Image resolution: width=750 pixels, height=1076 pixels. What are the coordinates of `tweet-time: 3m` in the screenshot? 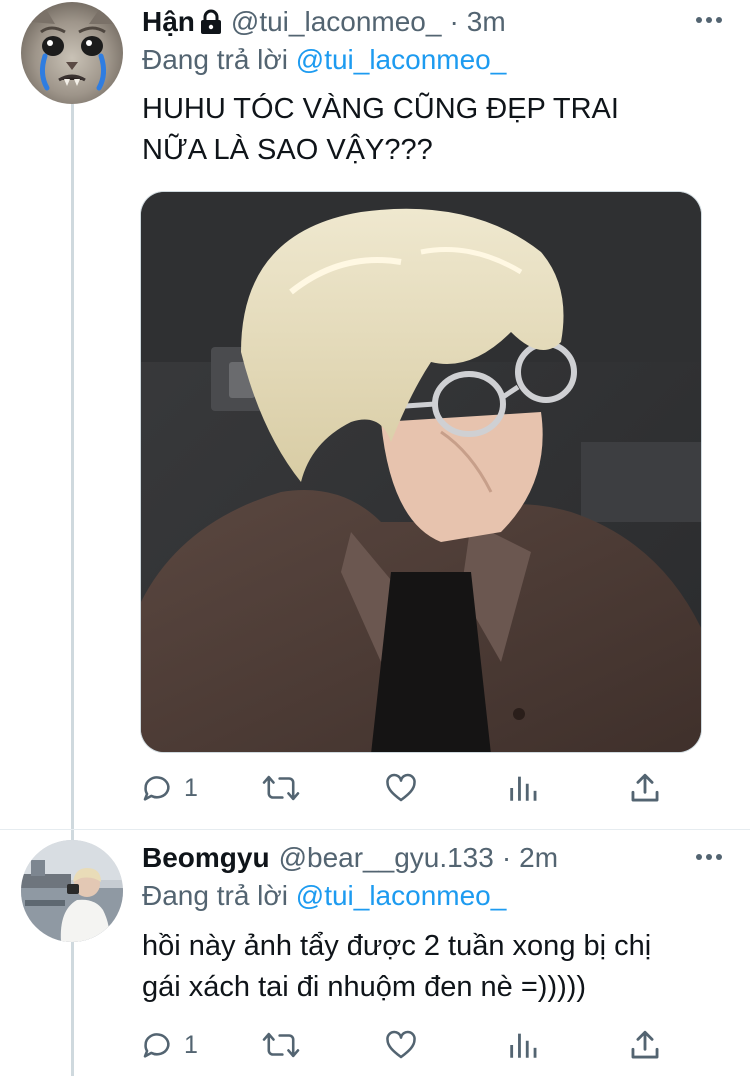 It's located at (486, 22).